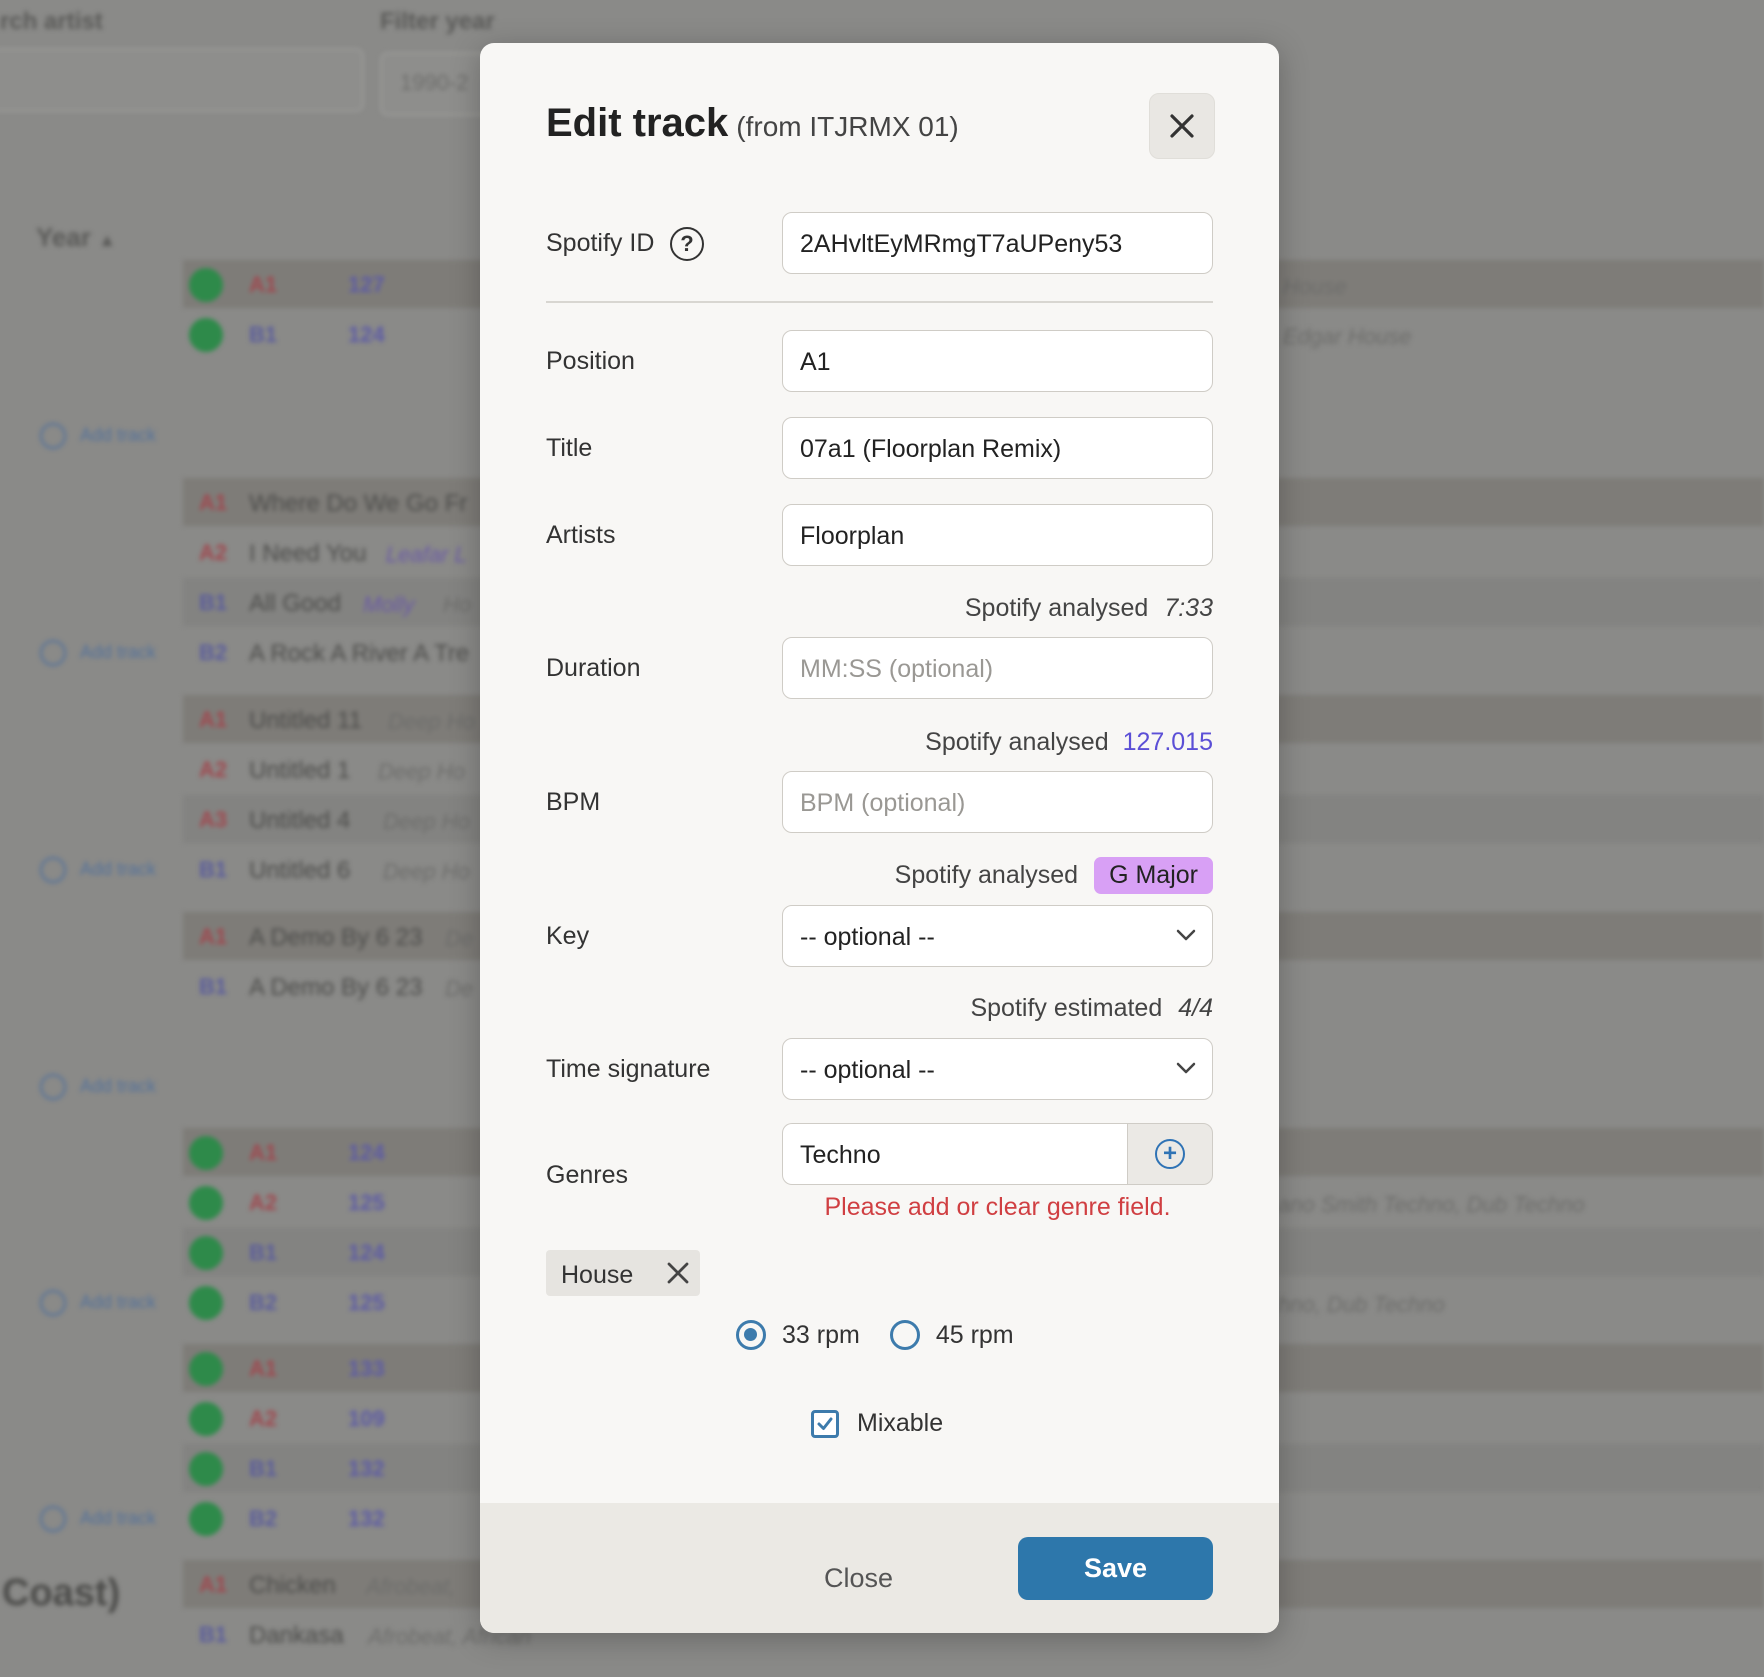  Describe the element at coordinates (593, 668) in the screenshot. I see `duration-label: Duration` at that location.